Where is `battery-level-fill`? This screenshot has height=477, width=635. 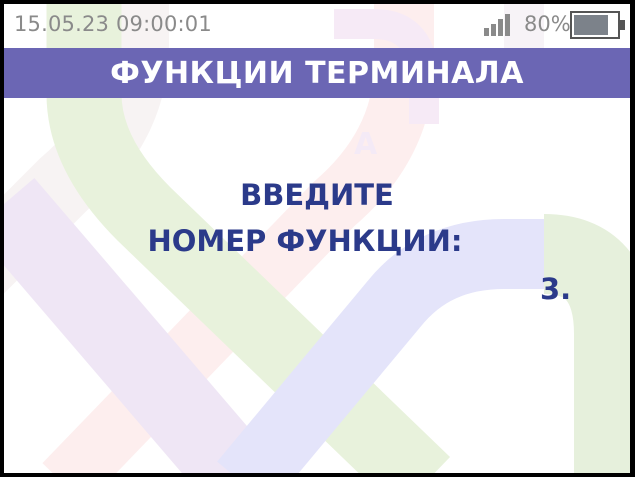
battery-level-fill is located at coordinates (591, 25).